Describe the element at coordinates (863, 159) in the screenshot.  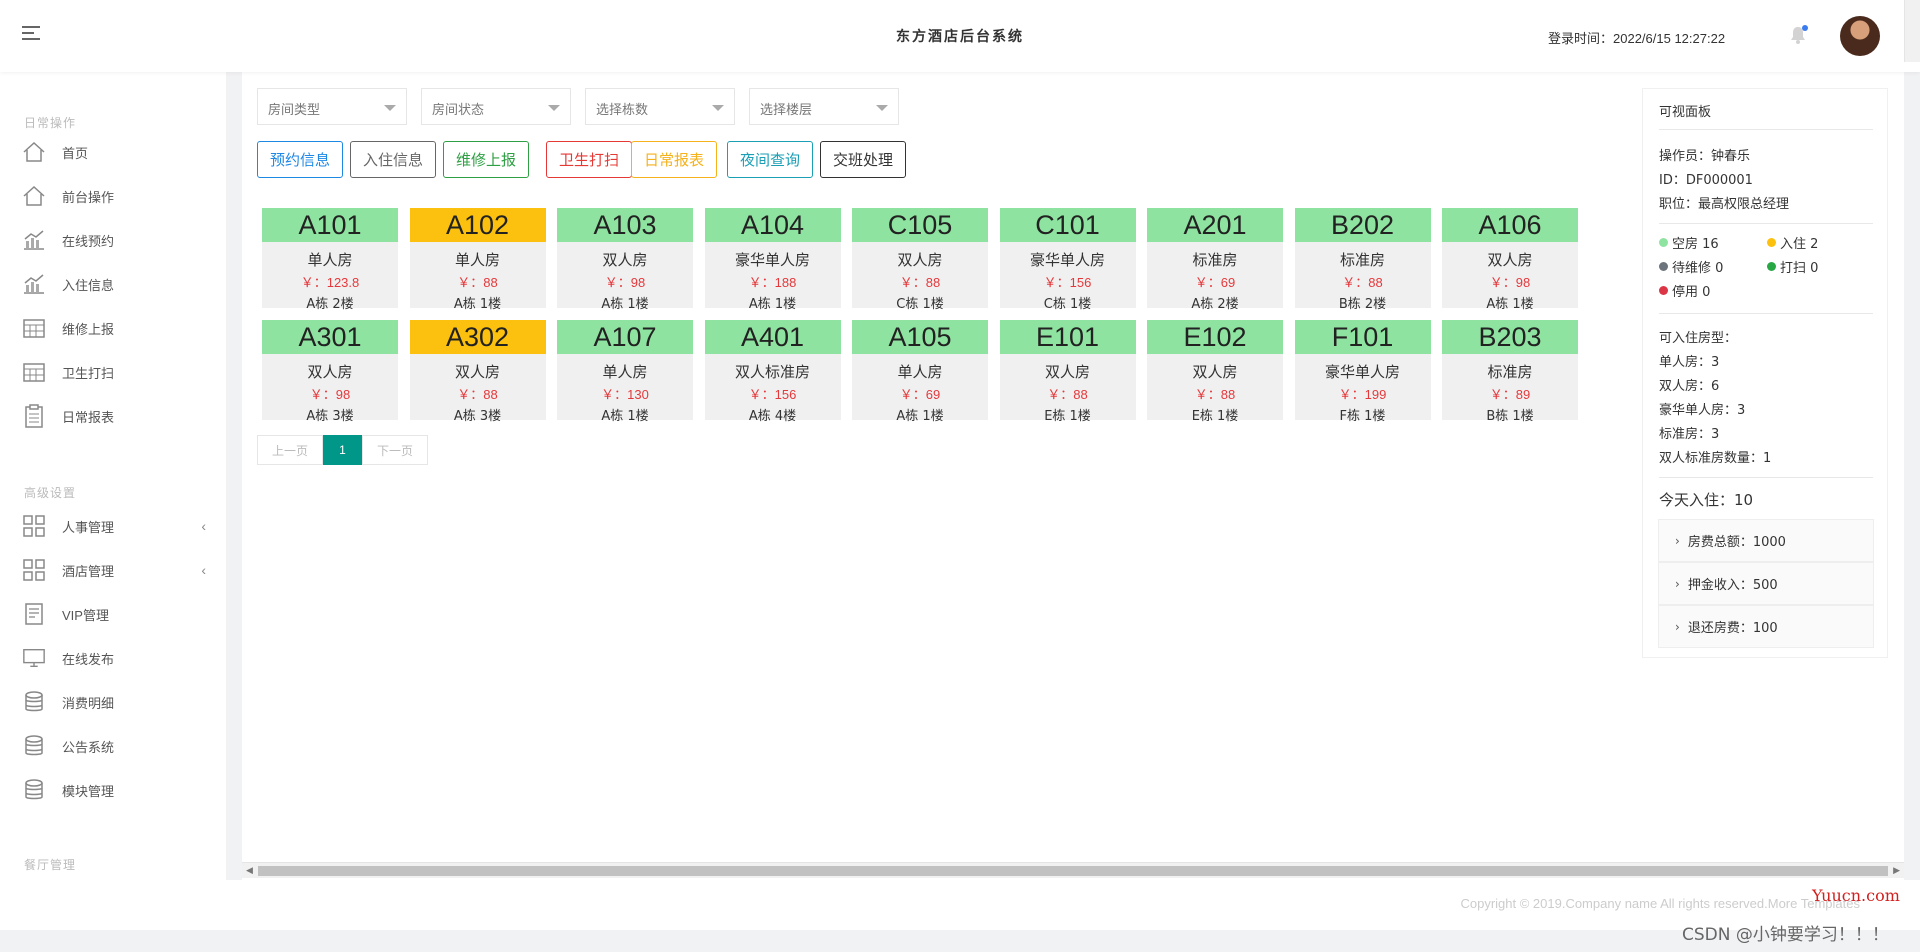
I see `action-button-6: 交班处理` at that location.